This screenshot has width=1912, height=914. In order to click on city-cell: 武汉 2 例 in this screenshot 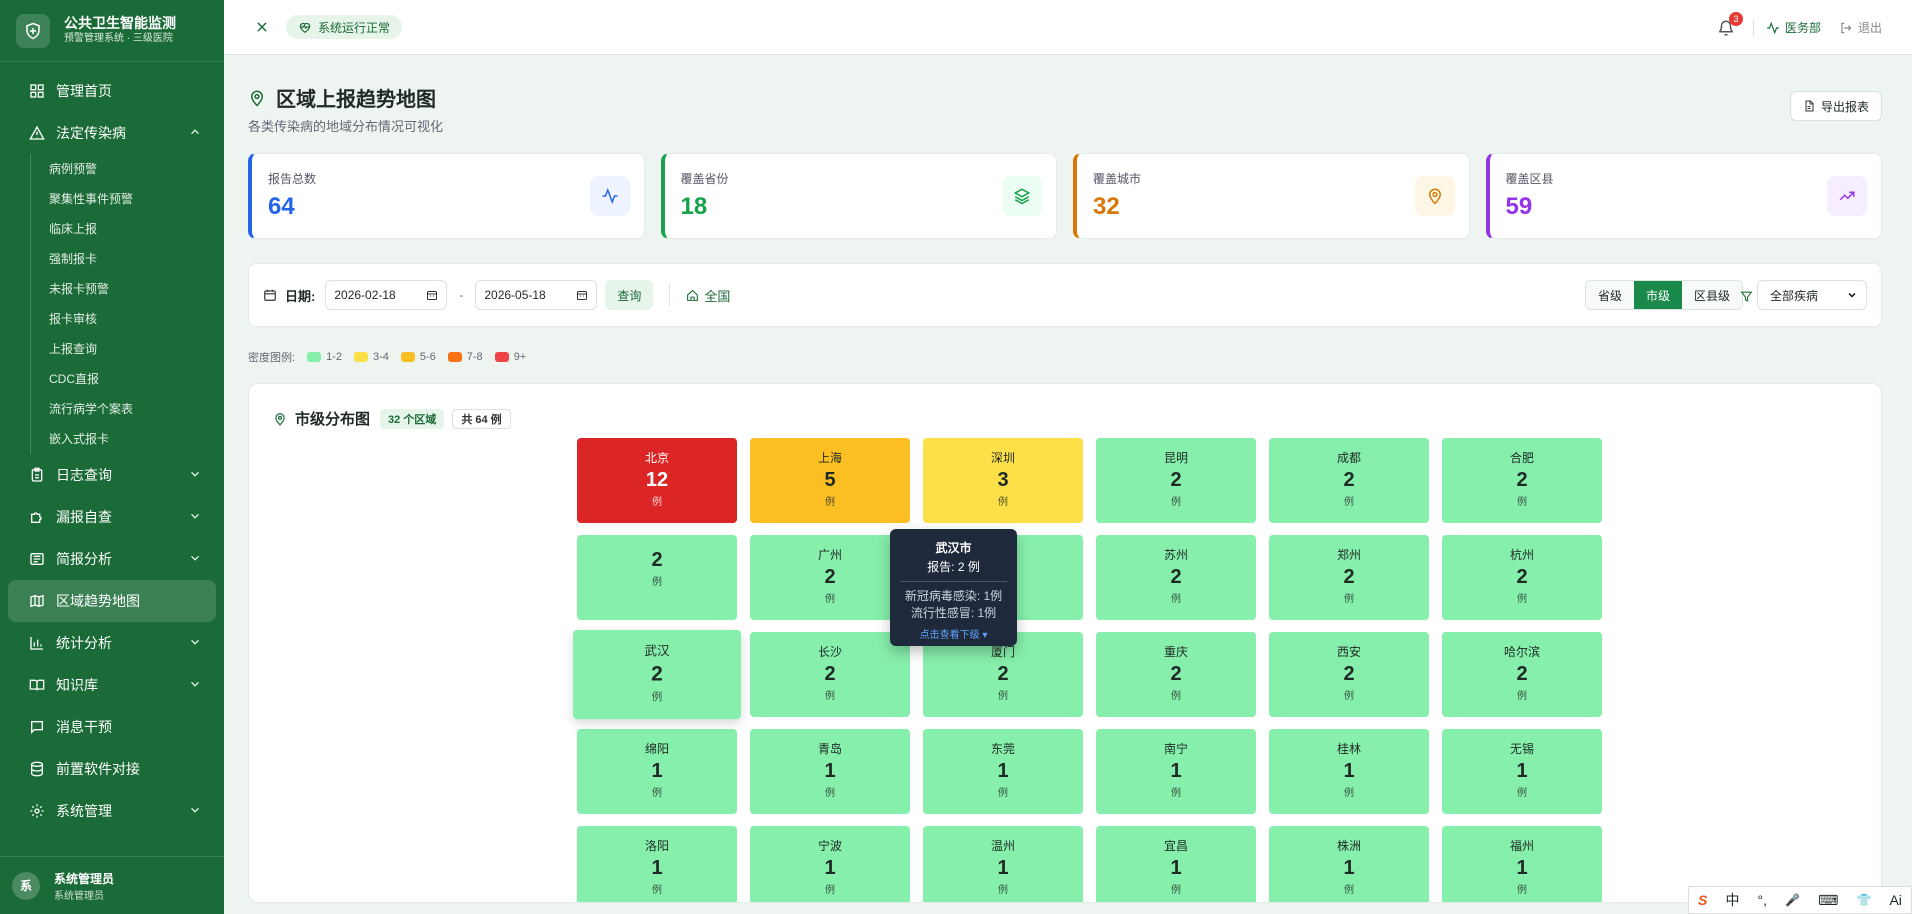, I will do `click(657, 674)`.